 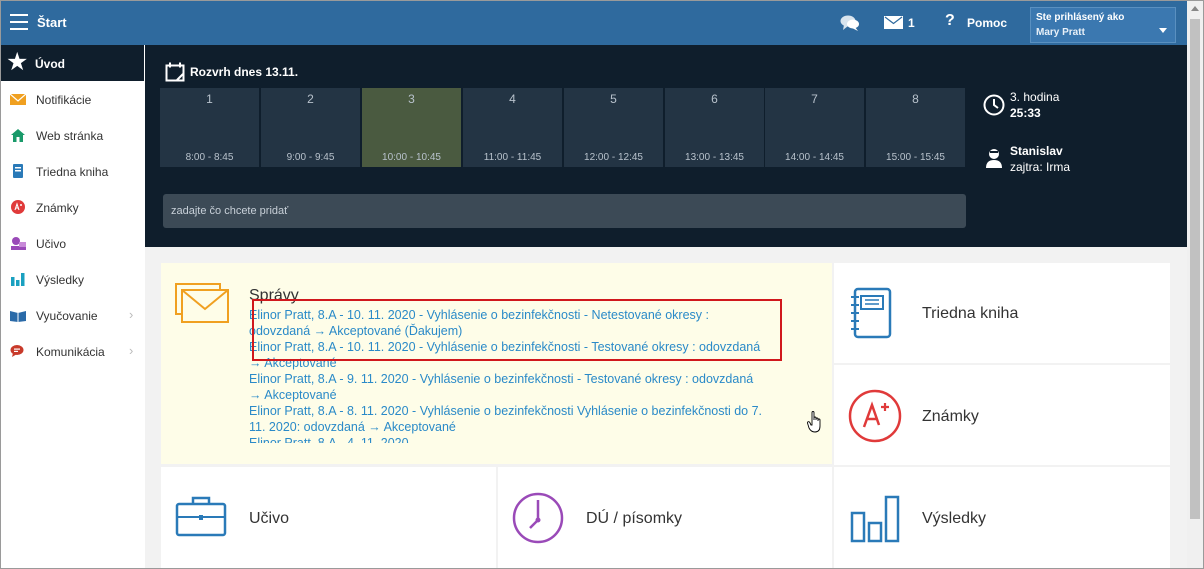 I want to click on calendar-icon, so click(x=175, y=72).